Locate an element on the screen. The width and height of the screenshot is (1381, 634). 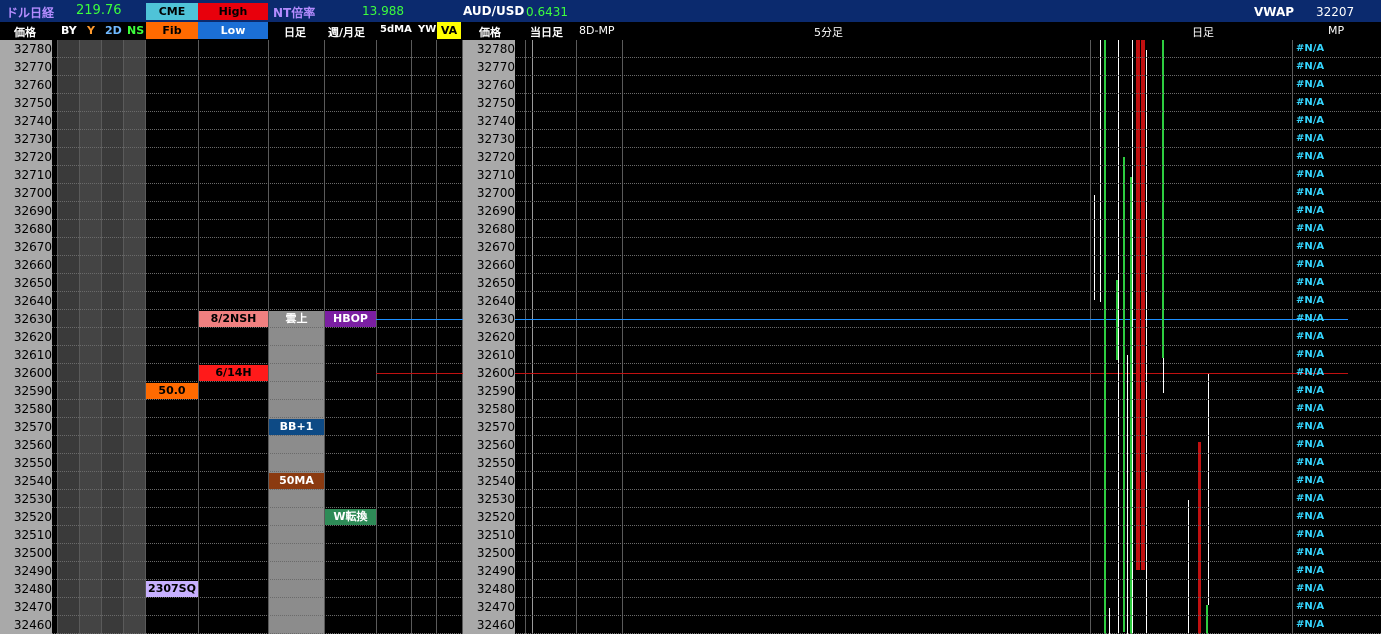
price-cell-left: 32690 is located at coordinates (26, 211).